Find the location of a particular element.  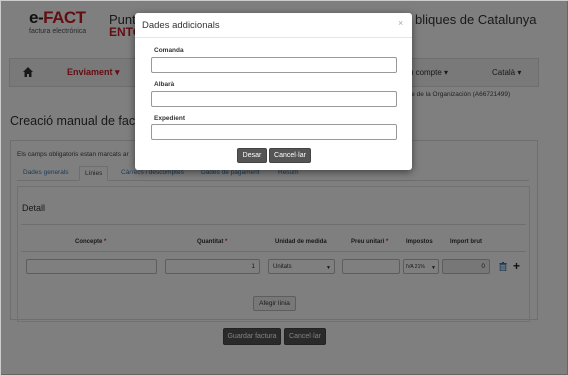

expedient-input is located at coordinates (274, 132).